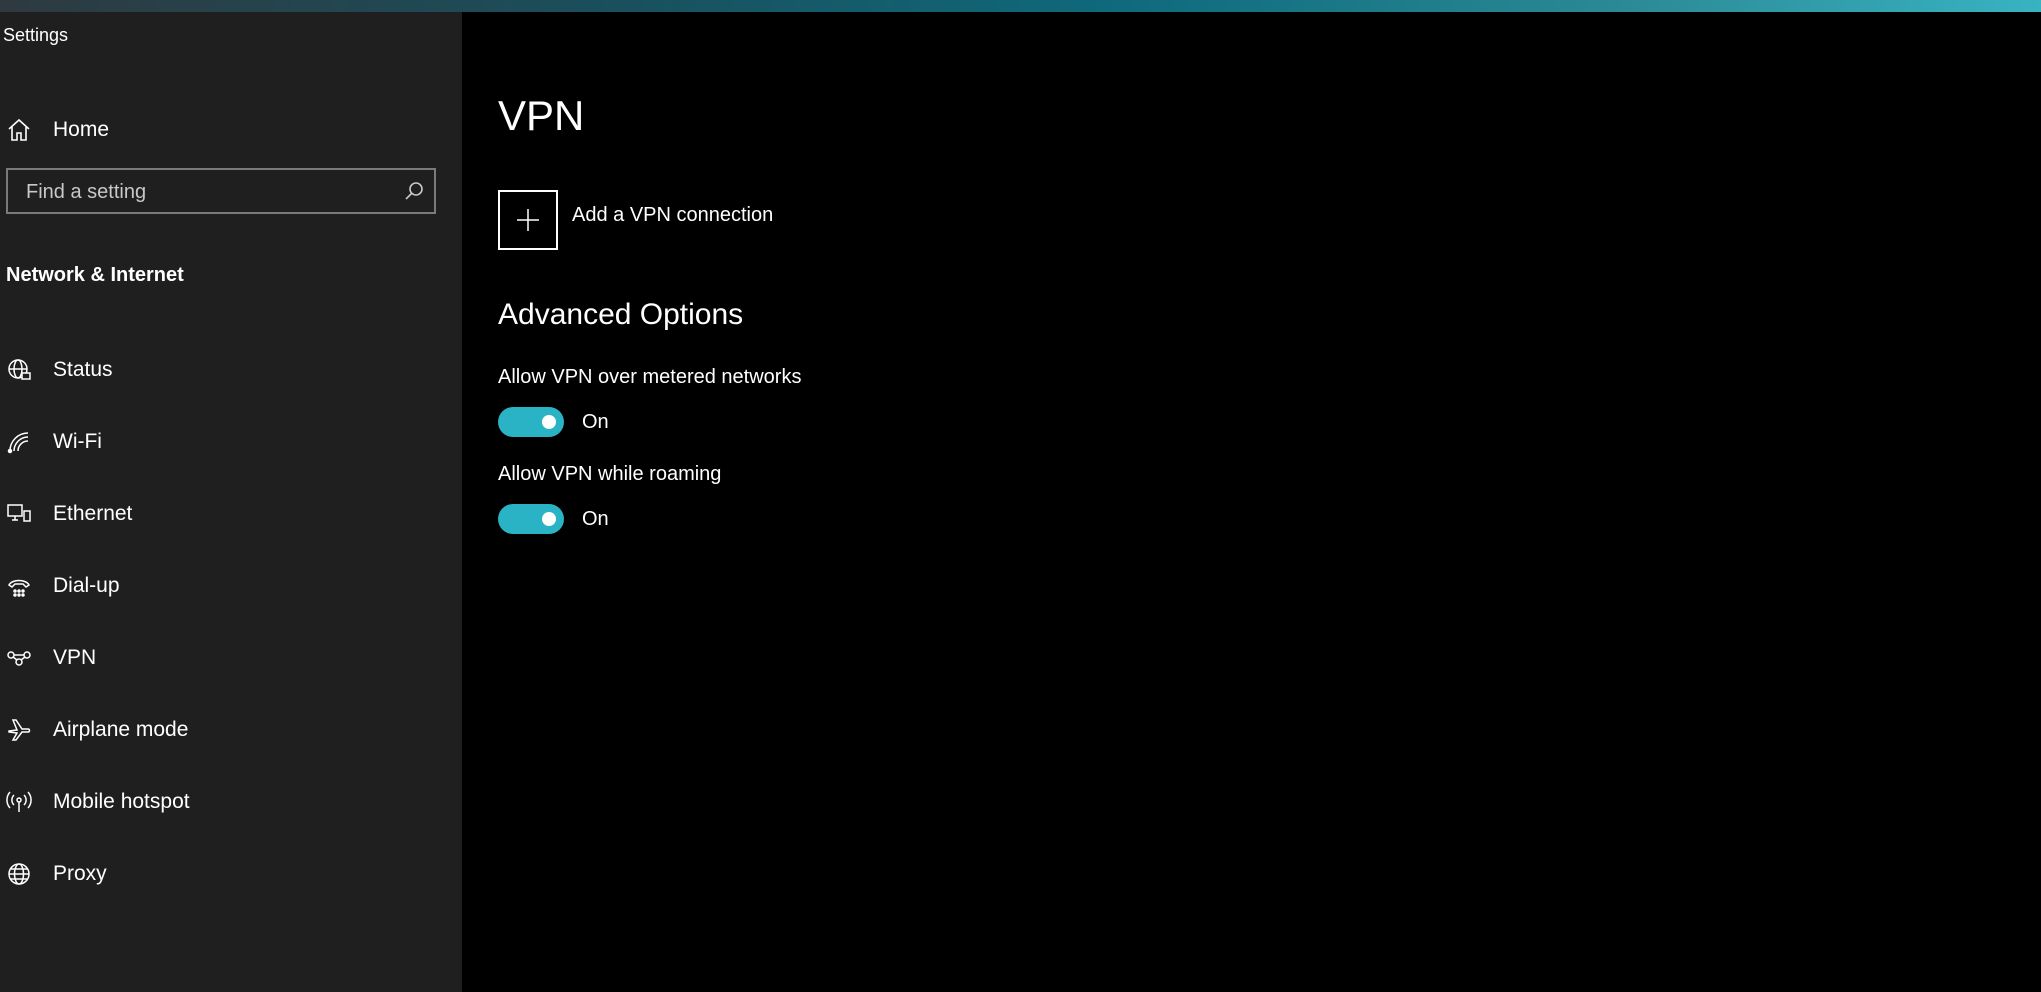 The height and width of the screenshot is (992, 2041). Describe the element at coordinates (19, 442) in the screenshot. I see `wifi-icon` at that location.